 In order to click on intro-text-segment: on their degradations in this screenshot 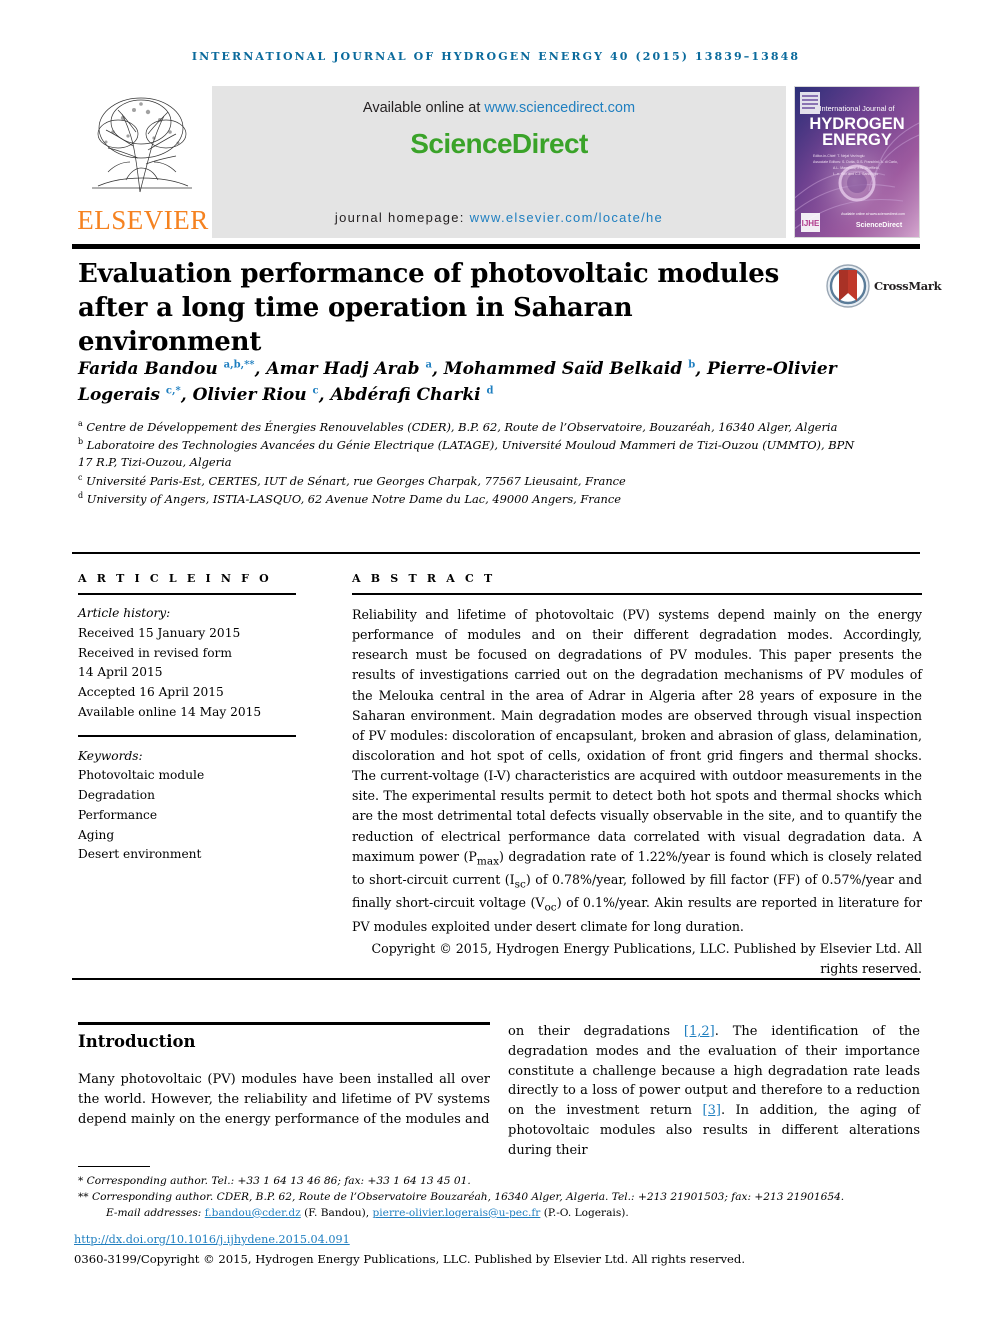, I will do `click(596, 1031)`.